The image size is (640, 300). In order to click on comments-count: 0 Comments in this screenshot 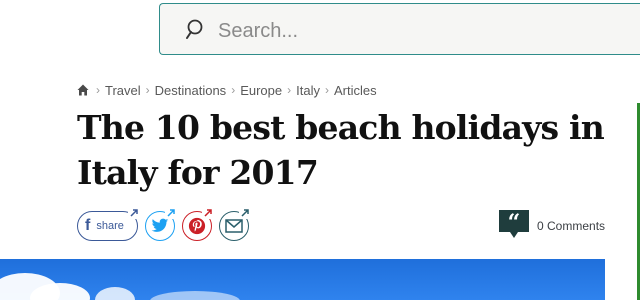, I will do `click(571, 226)`.